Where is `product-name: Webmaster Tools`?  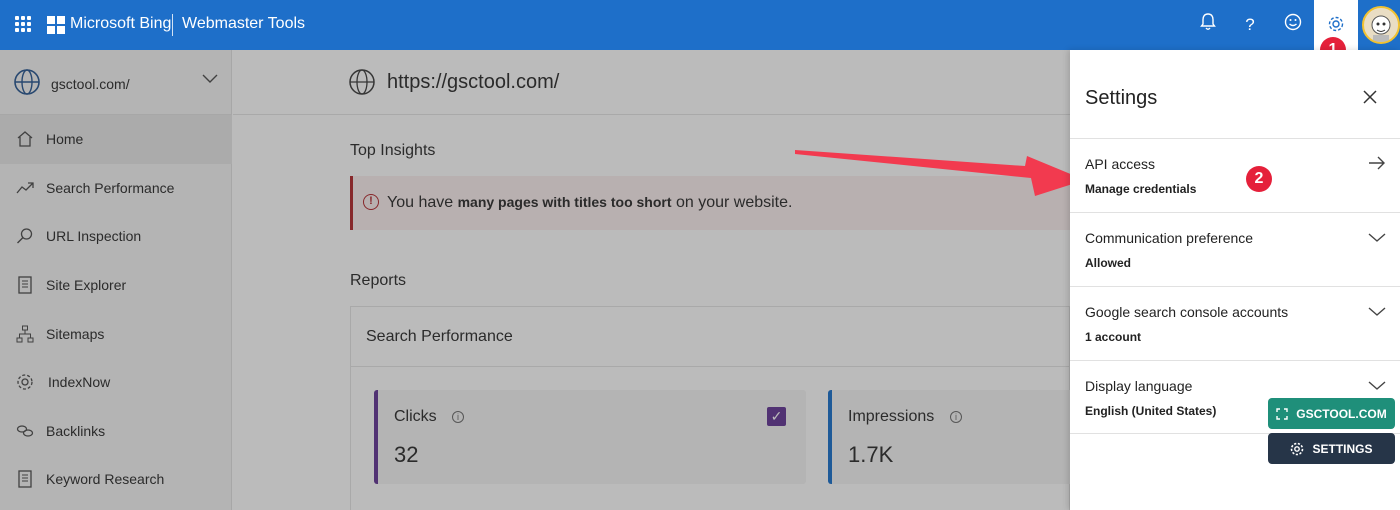
product-name: Webmaster Tools is located at coordinates (243, 24).